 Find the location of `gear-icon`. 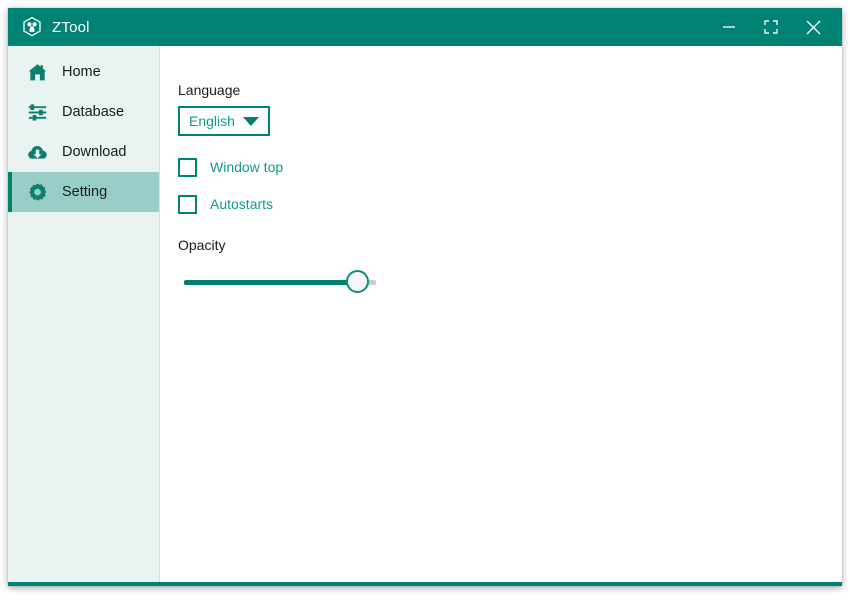

gear-icon is located at coordinates (37, 192).